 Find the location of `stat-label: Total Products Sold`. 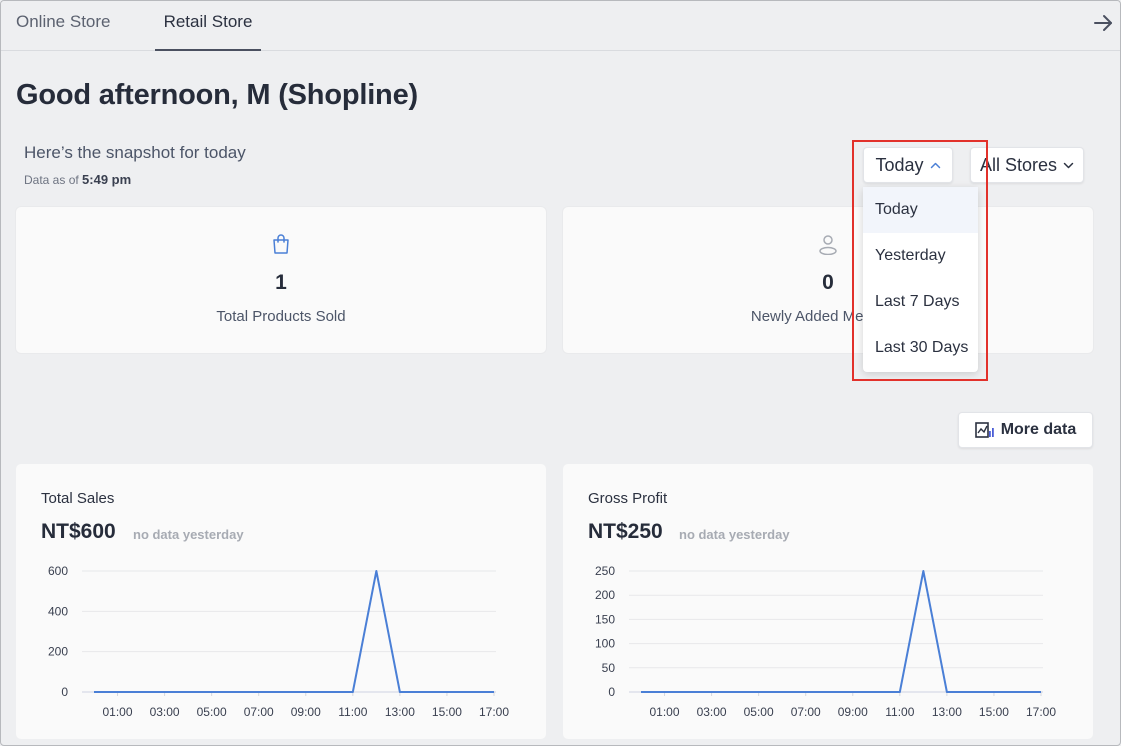

stat-label: Total Products Sold is located at coordinates (281, 316).